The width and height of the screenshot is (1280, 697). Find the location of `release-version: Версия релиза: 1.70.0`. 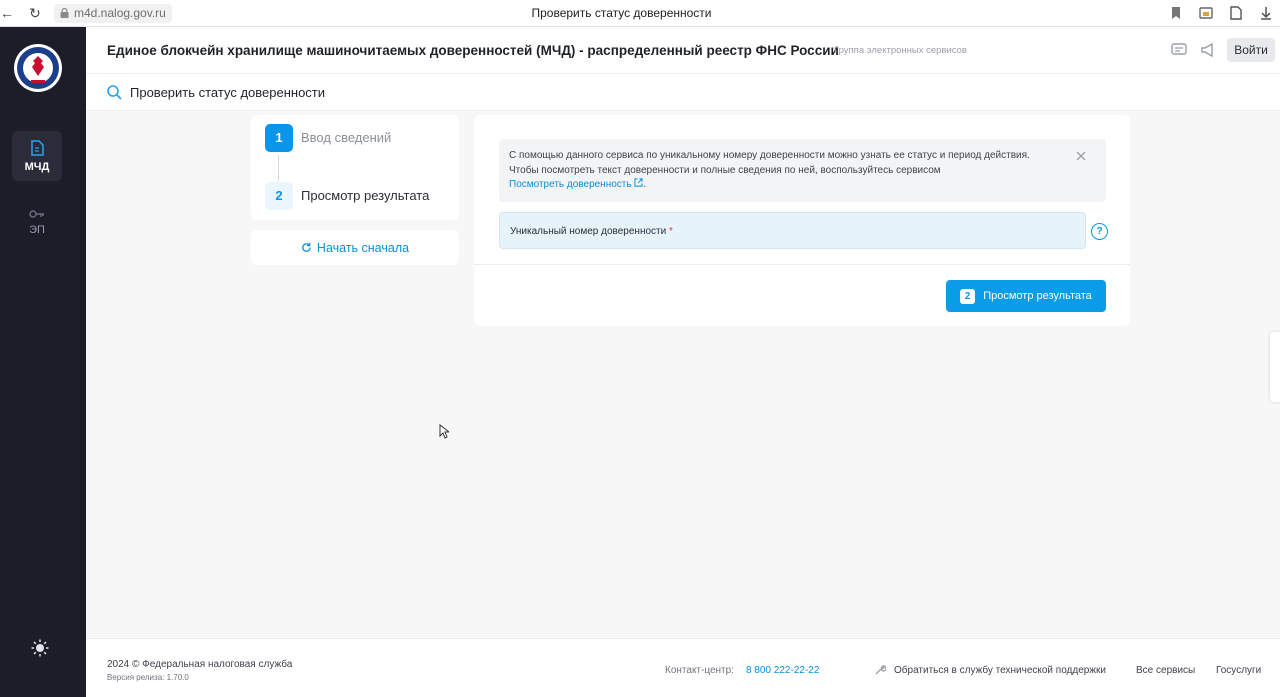

release-version: Версия релиза: 1.70.0 is located at coordinates (148, 677).